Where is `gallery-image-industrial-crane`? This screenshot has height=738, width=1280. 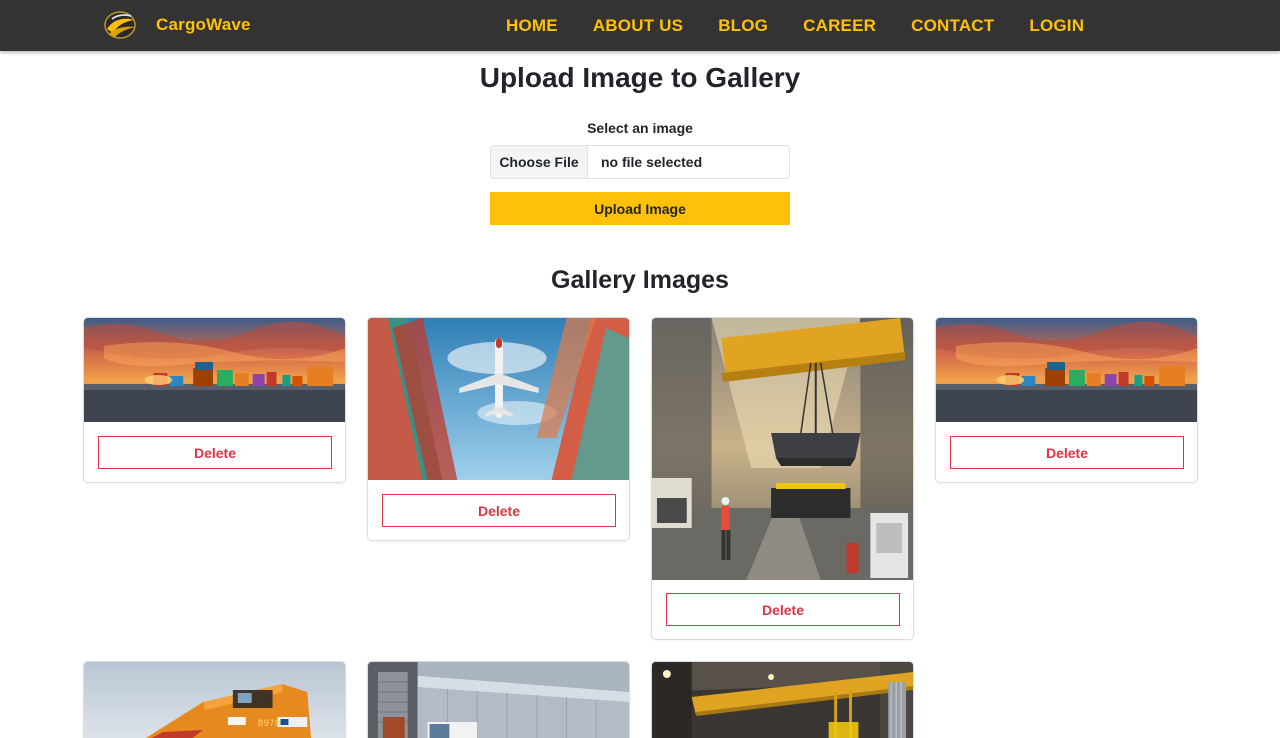 gallery-image-industrial-crane is located at coordinates (782, 700).